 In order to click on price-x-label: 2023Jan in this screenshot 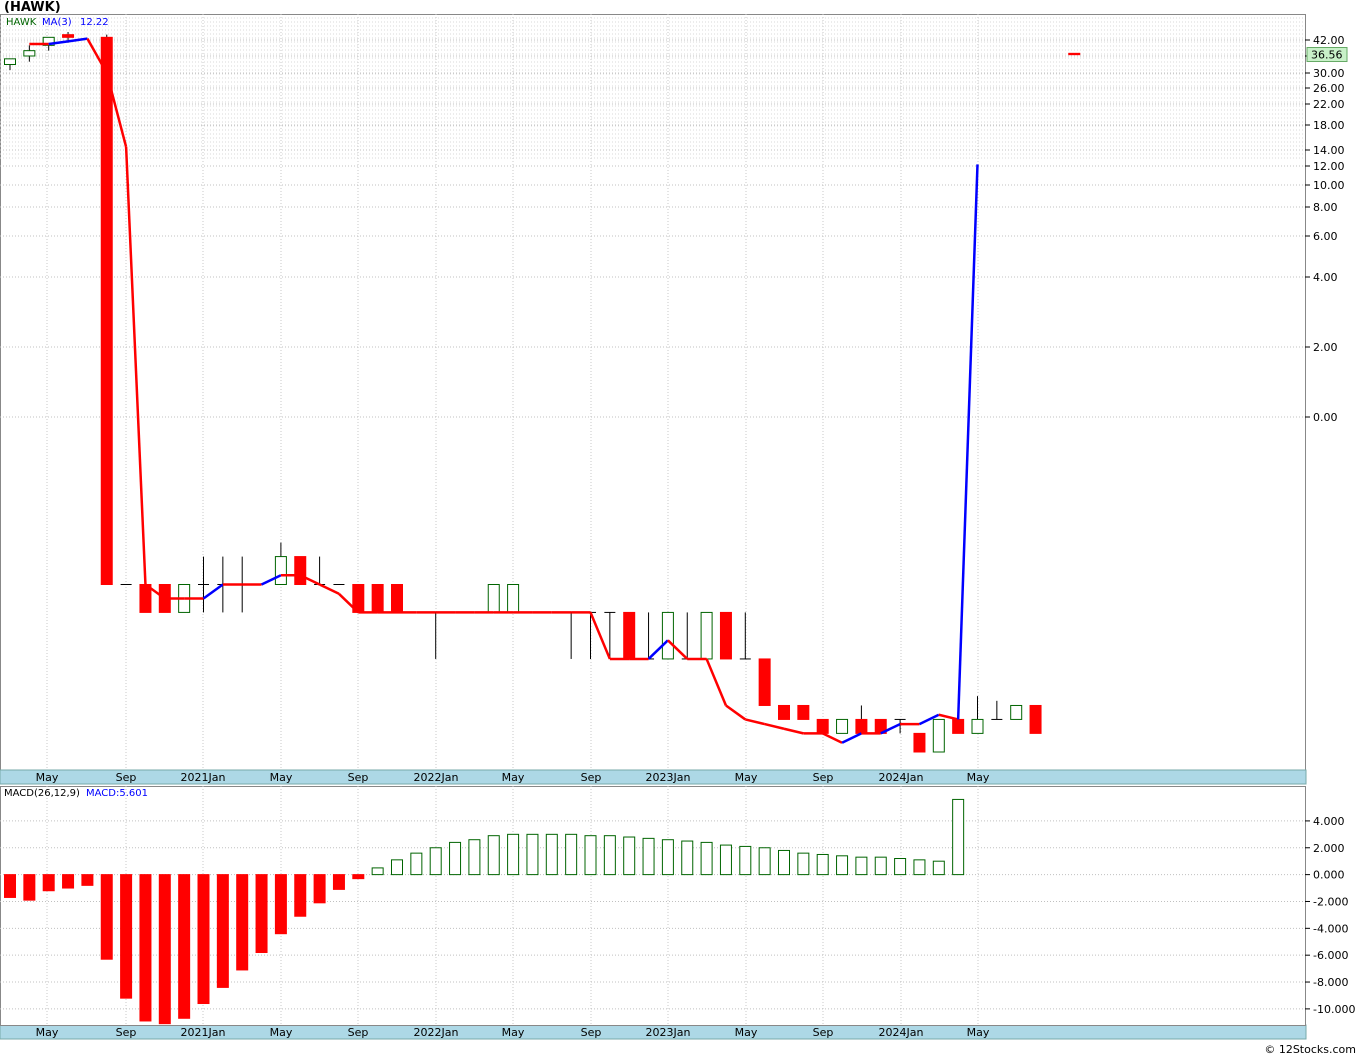, I will do `click(668, 777)`.